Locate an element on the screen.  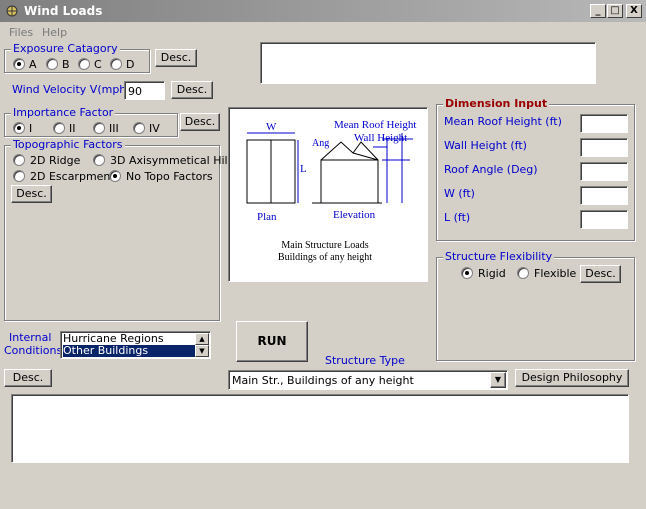
exposure-label: Exposure Catagory is located at coordinates (65, 48).